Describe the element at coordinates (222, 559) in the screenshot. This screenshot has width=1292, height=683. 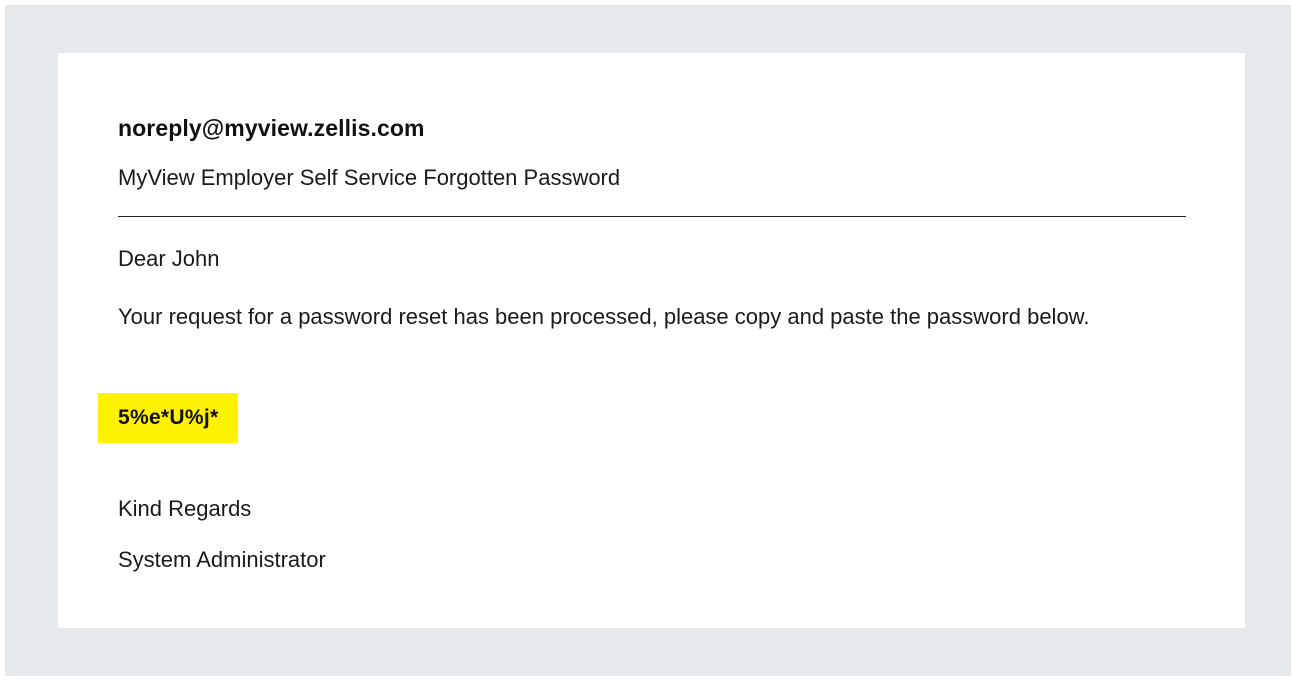
I see `email-signature: System Administrator` at that location.